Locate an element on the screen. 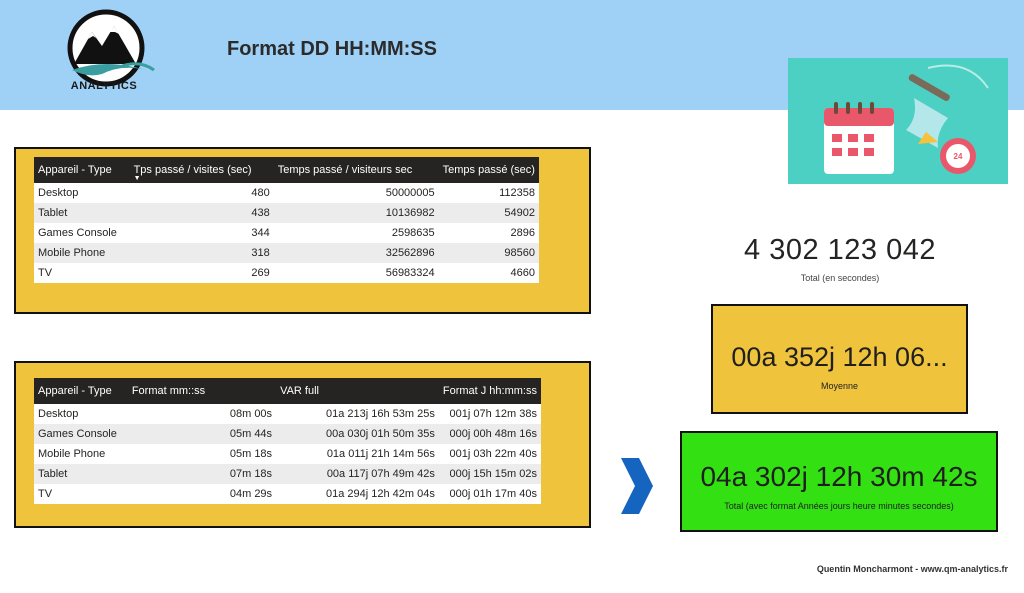  column-header-time-per-visit: Tps passé / visites (sec) ▼ is located at coordinates (201, 170).